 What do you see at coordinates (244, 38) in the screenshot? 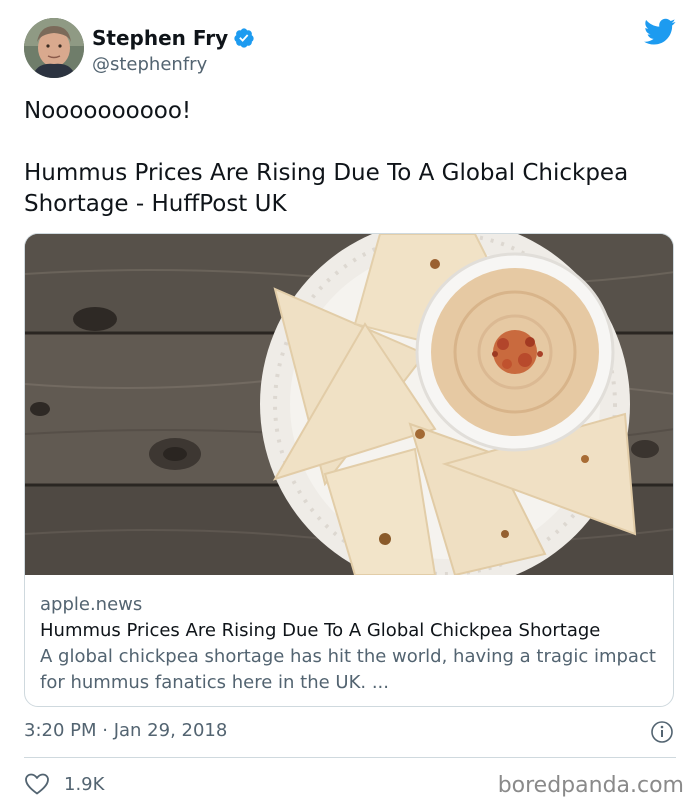
I see `verified-badge-icon` at bounding box center [244, 38].